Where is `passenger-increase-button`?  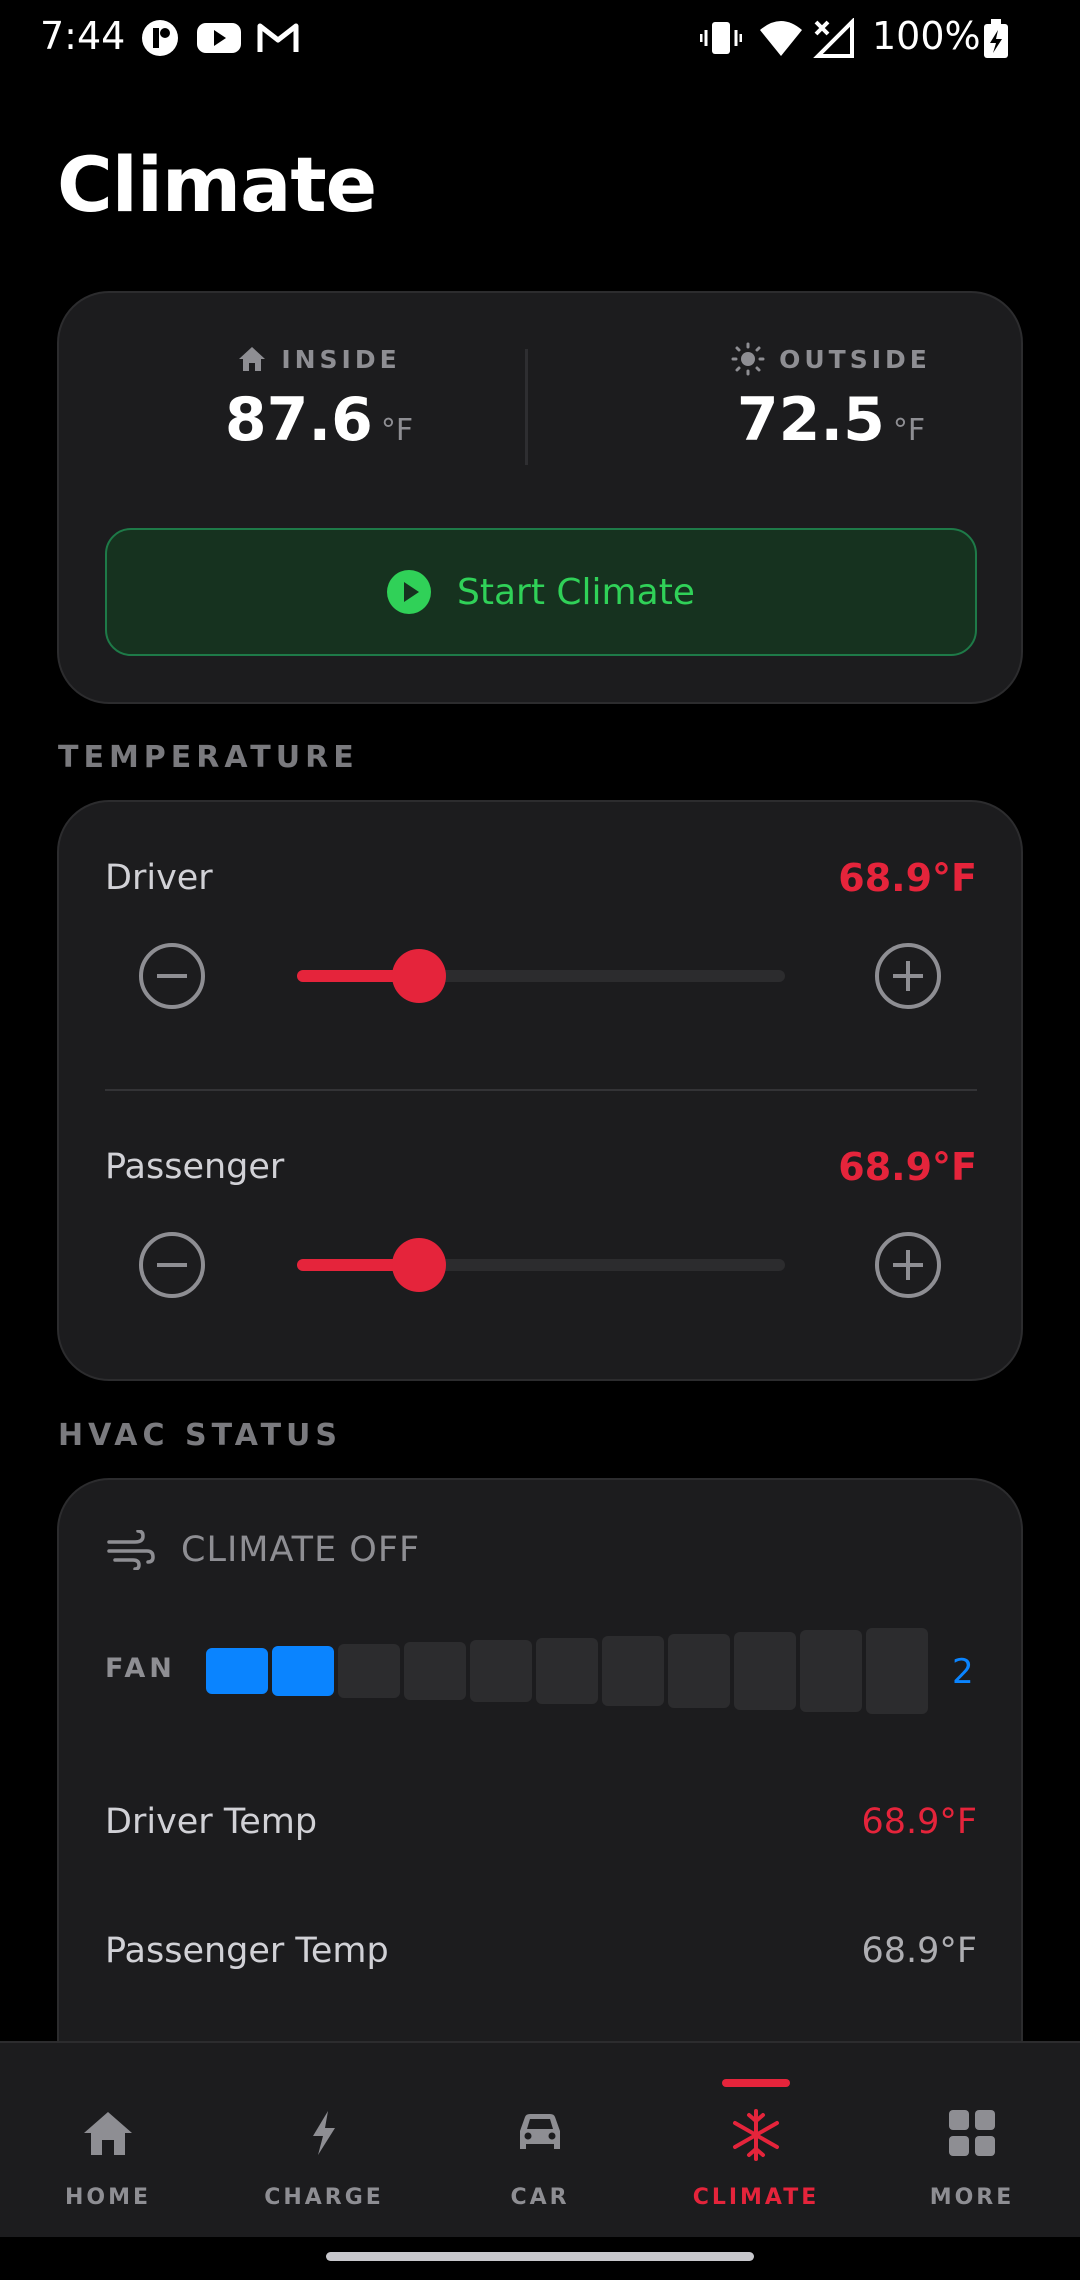 passenger-increase-button is located at coordinates (908, 1265).